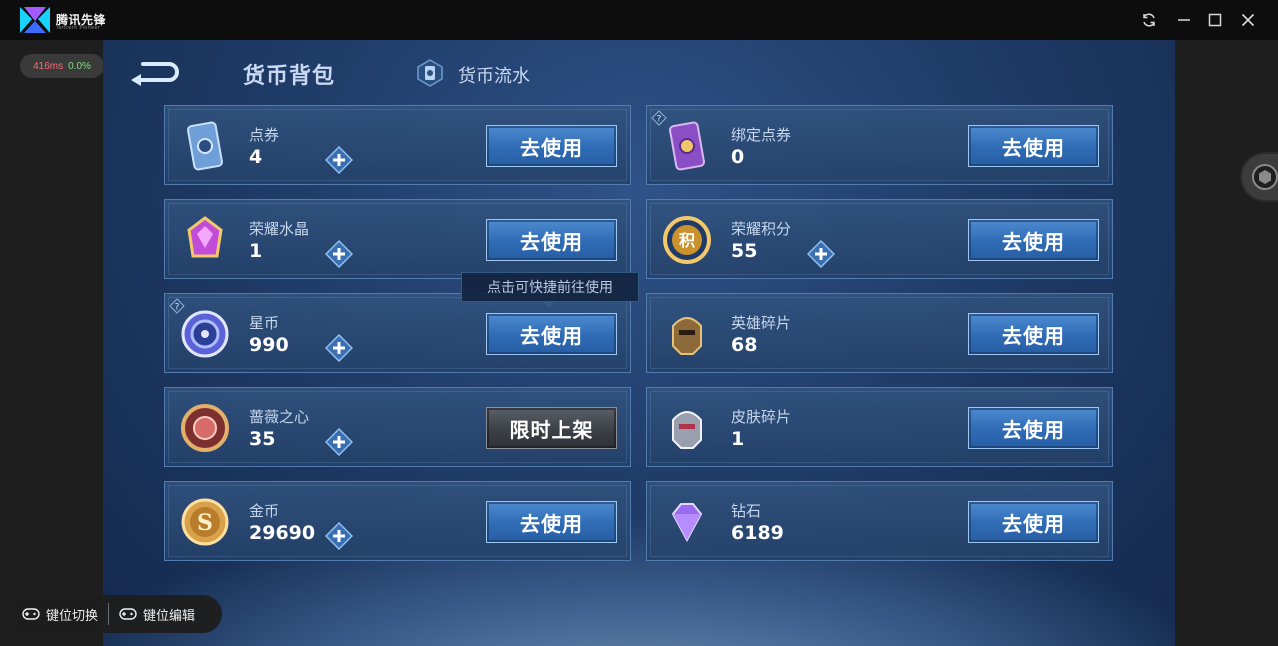 The image size is (1278, 646). I want to click on currency-value: 35, so click(262, 439).